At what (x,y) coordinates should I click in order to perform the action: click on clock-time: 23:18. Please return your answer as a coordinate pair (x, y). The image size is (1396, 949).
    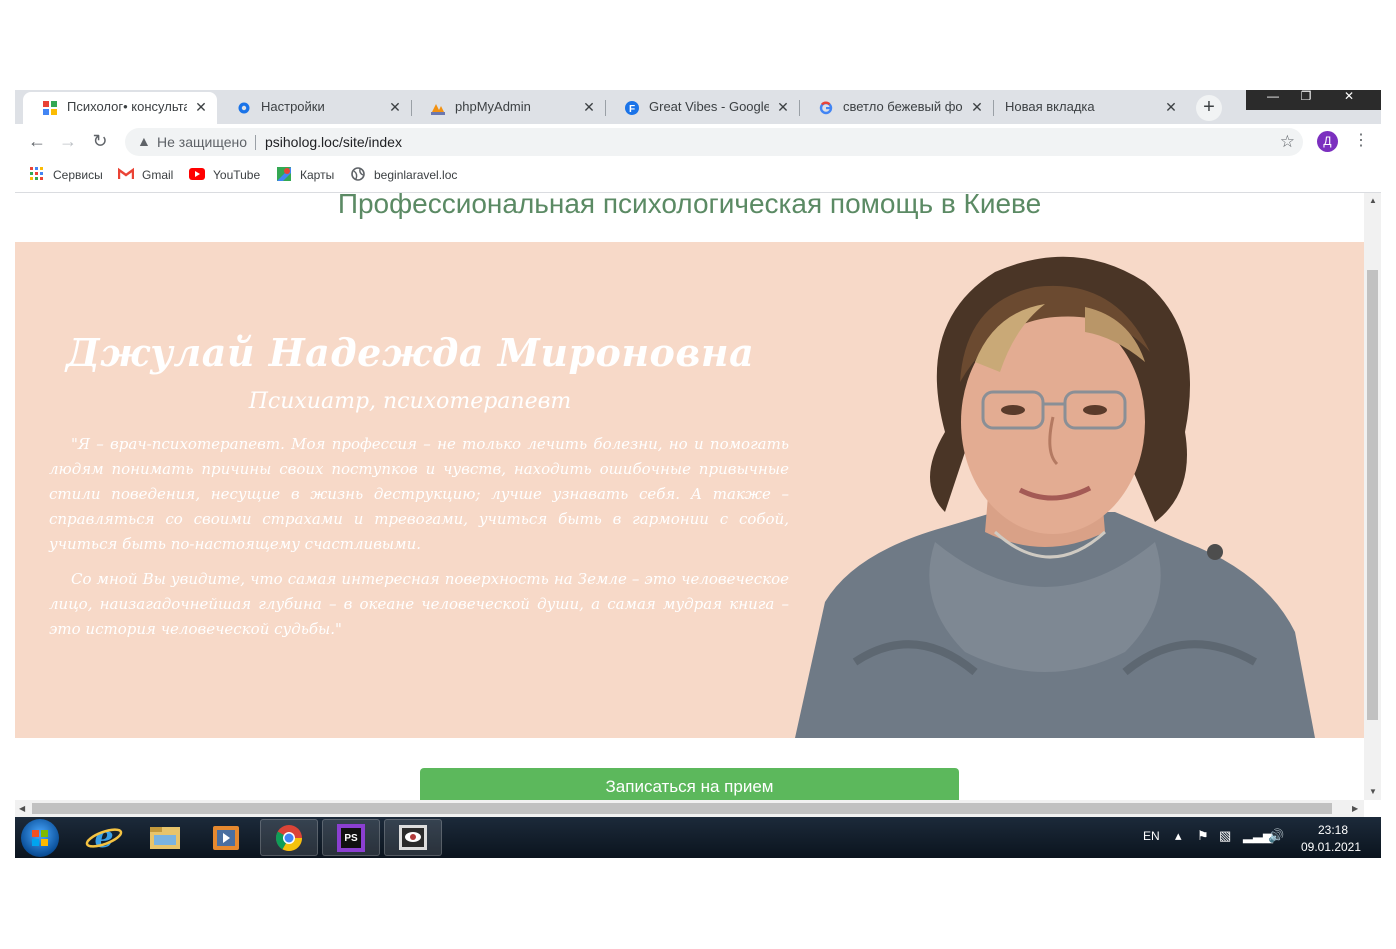
    Looking at the image, I should click on (1333, 830).